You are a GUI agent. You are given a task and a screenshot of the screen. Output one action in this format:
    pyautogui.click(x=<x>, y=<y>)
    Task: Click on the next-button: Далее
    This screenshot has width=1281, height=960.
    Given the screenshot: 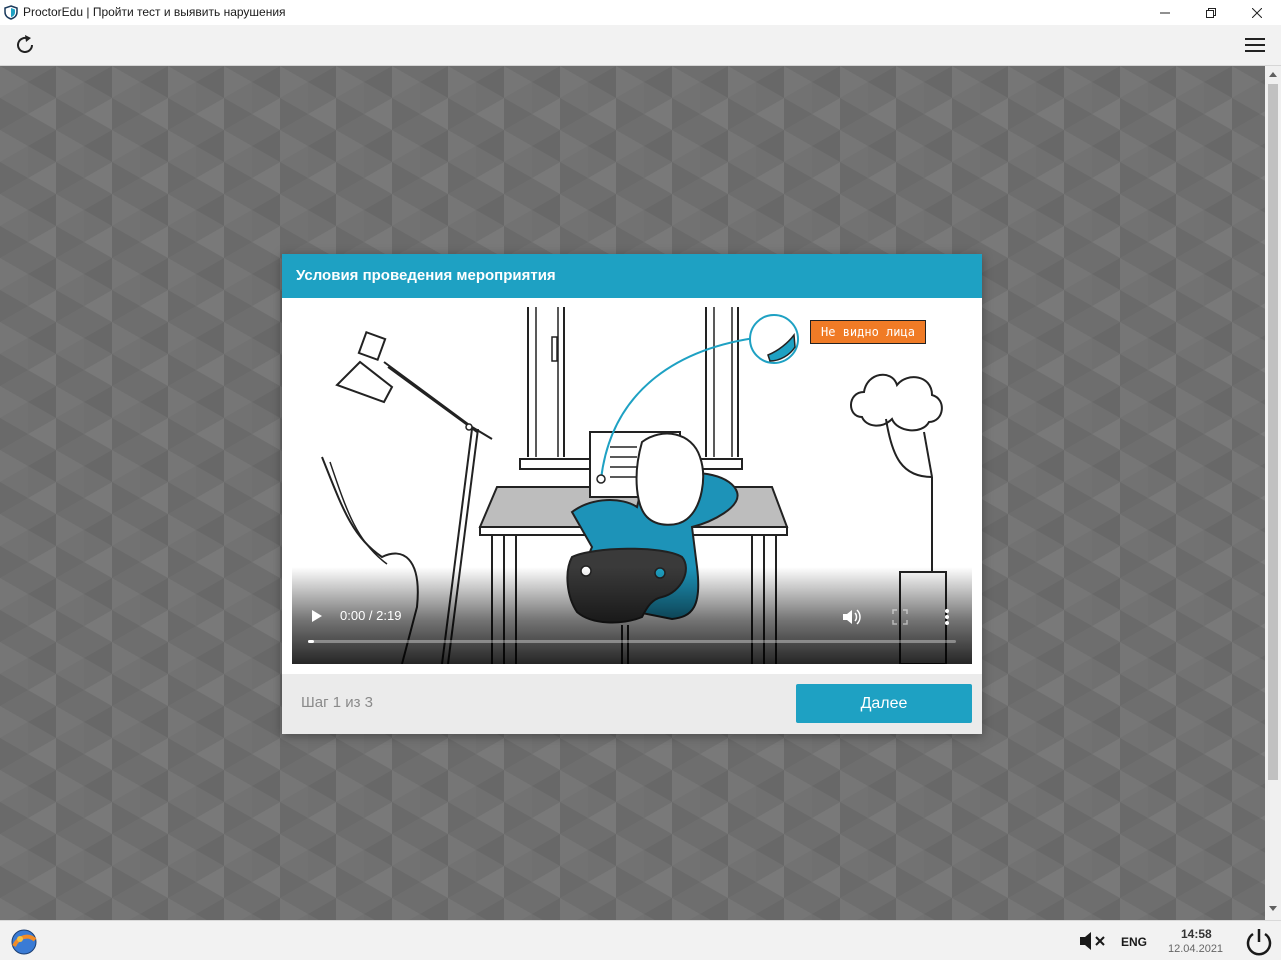 What is the action you would take?
    pyautogui.click(x=884, y=703)
    